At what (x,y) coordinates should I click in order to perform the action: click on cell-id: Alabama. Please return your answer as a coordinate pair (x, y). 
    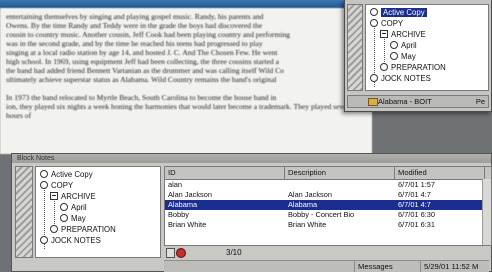
    Looking at the image, I should click on (183, 204).